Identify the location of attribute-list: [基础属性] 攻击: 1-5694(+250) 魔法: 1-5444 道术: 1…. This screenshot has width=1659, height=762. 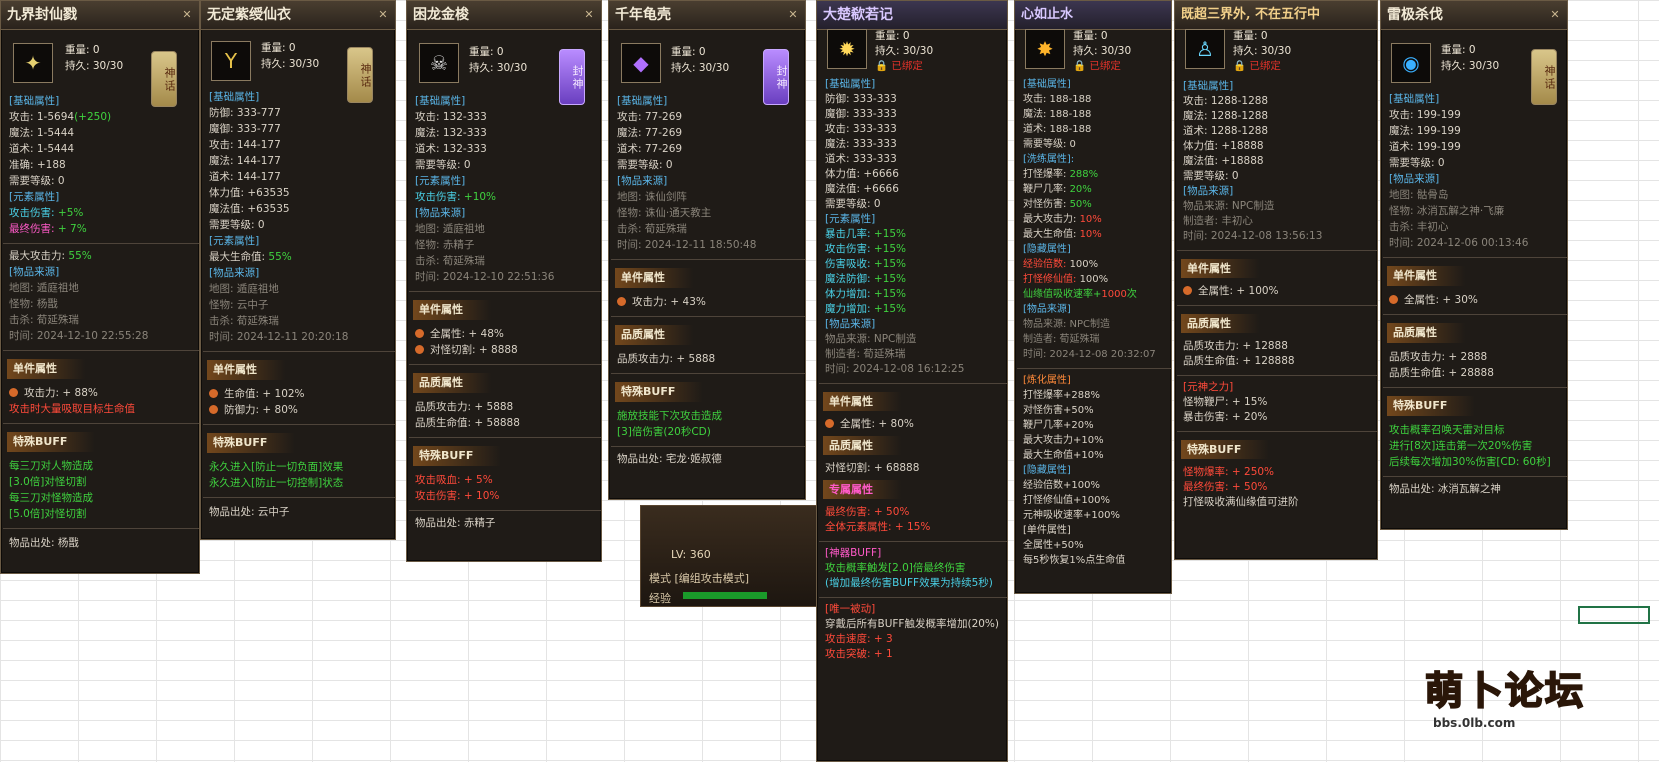
(101, 322).